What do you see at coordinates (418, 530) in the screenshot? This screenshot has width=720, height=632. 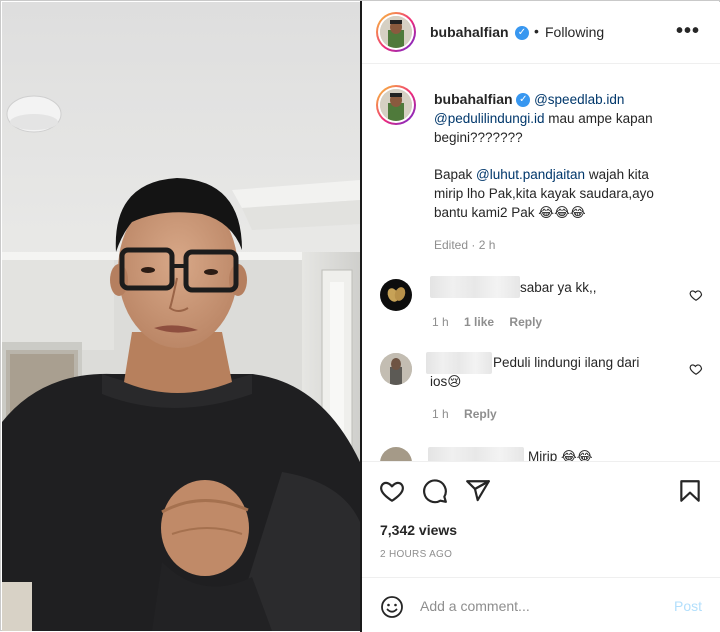 I see `view-count: 7,342 views` at bounding box center [418, 530].